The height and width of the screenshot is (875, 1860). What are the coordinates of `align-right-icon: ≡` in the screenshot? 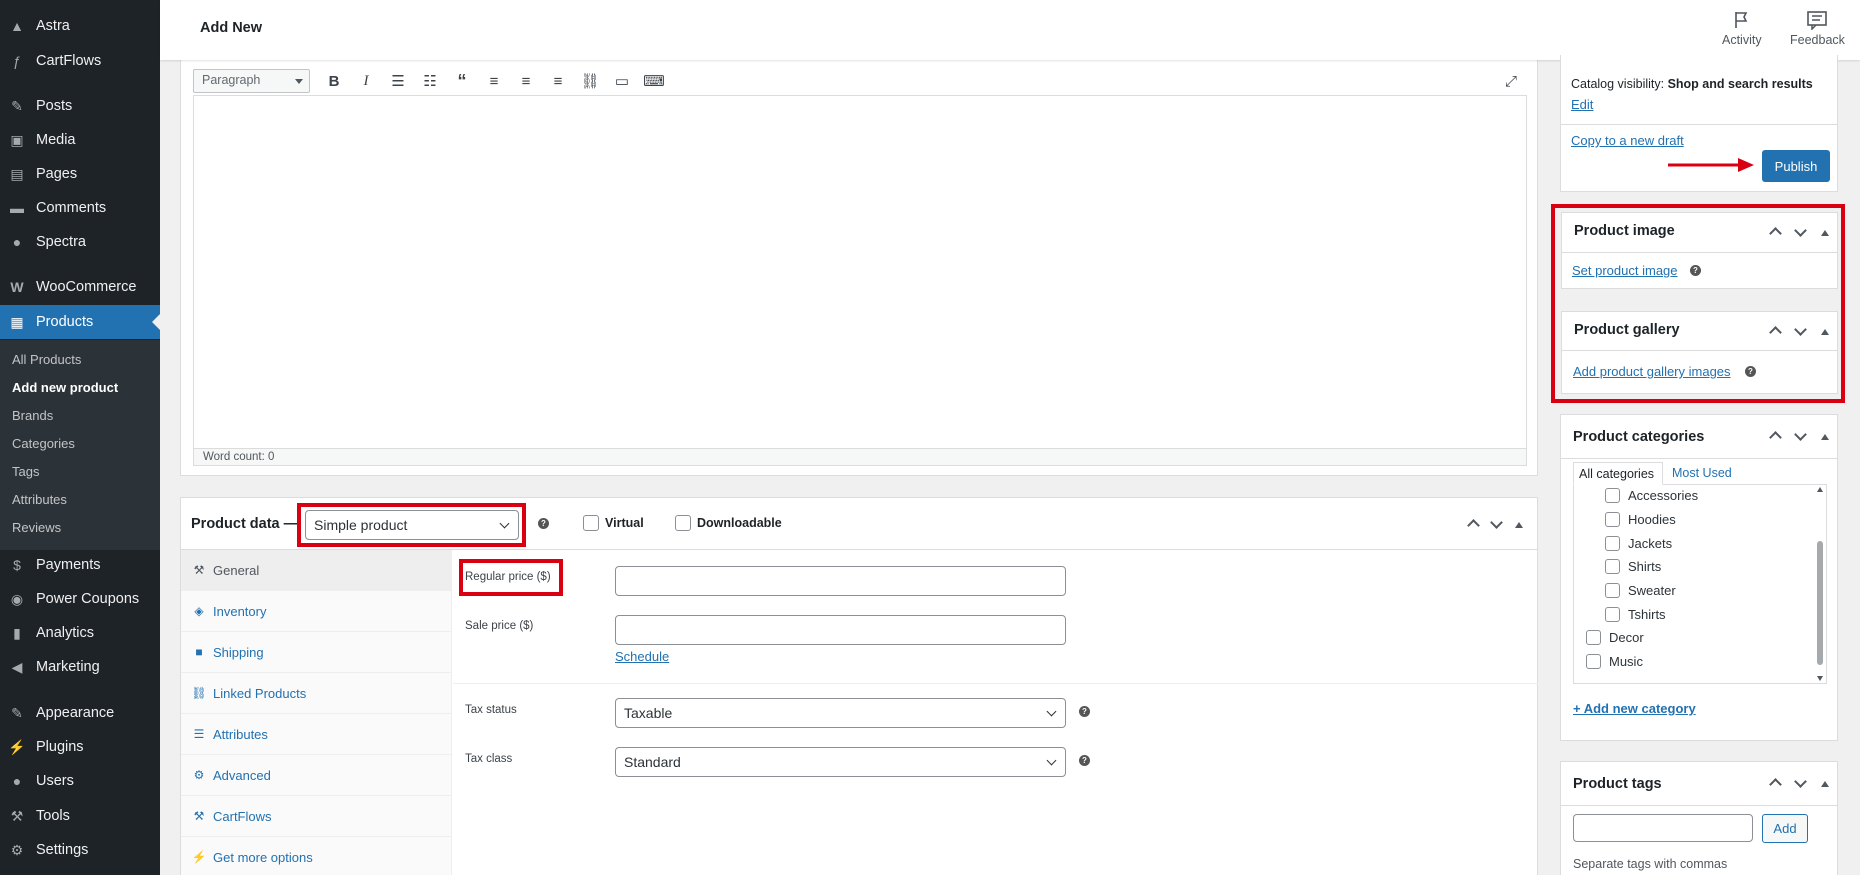 It's located at (558, 81).